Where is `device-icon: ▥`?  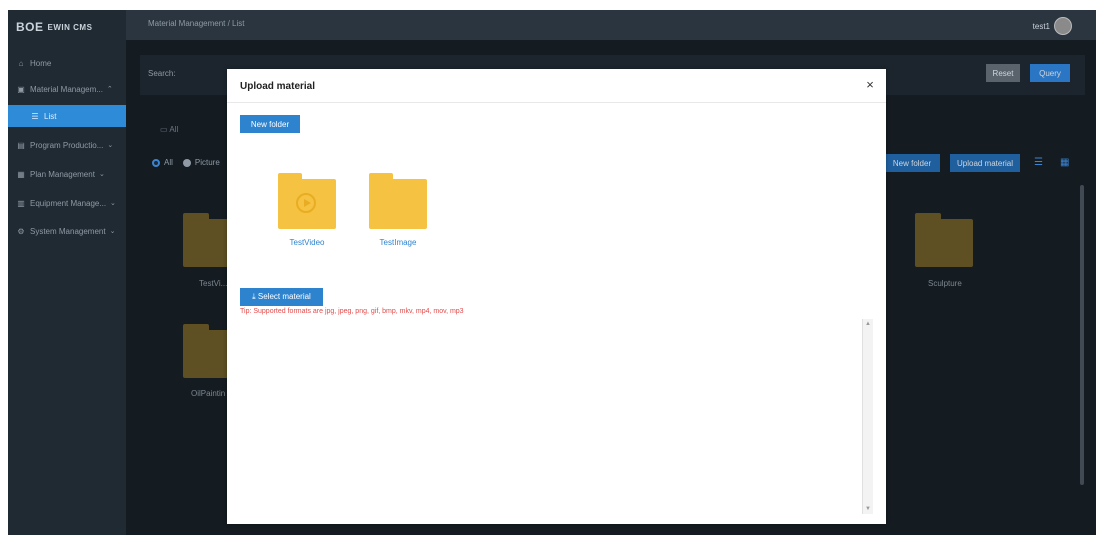
device-icon: ▥ is located at coordinates (21, 203).